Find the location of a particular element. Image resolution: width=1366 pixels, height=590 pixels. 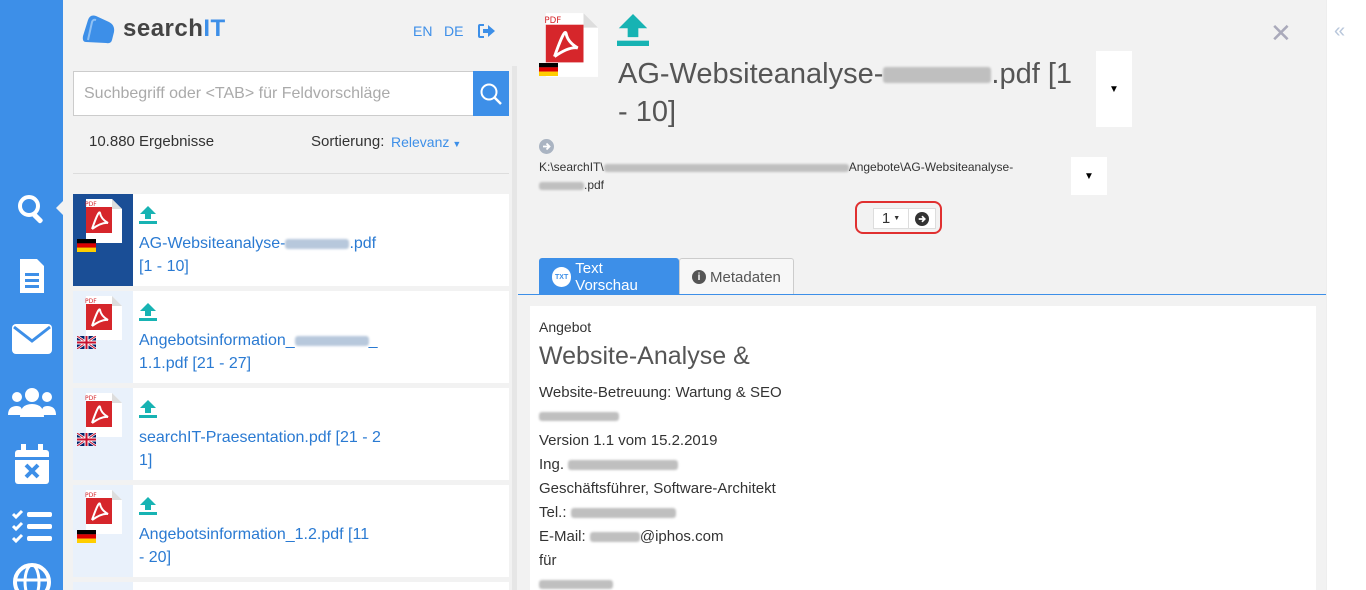

next-page-button is located at coordinates (922, 218).